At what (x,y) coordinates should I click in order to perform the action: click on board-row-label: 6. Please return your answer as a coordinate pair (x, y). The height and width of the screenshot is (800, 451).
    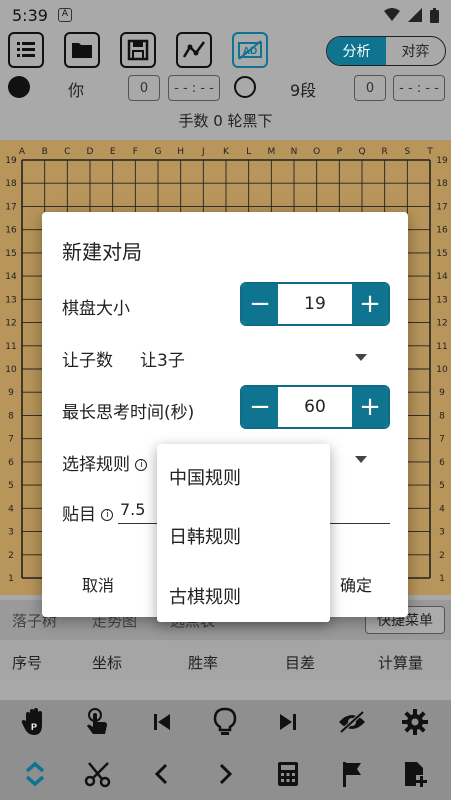
    Looking at the image, I should click on (11, 463).